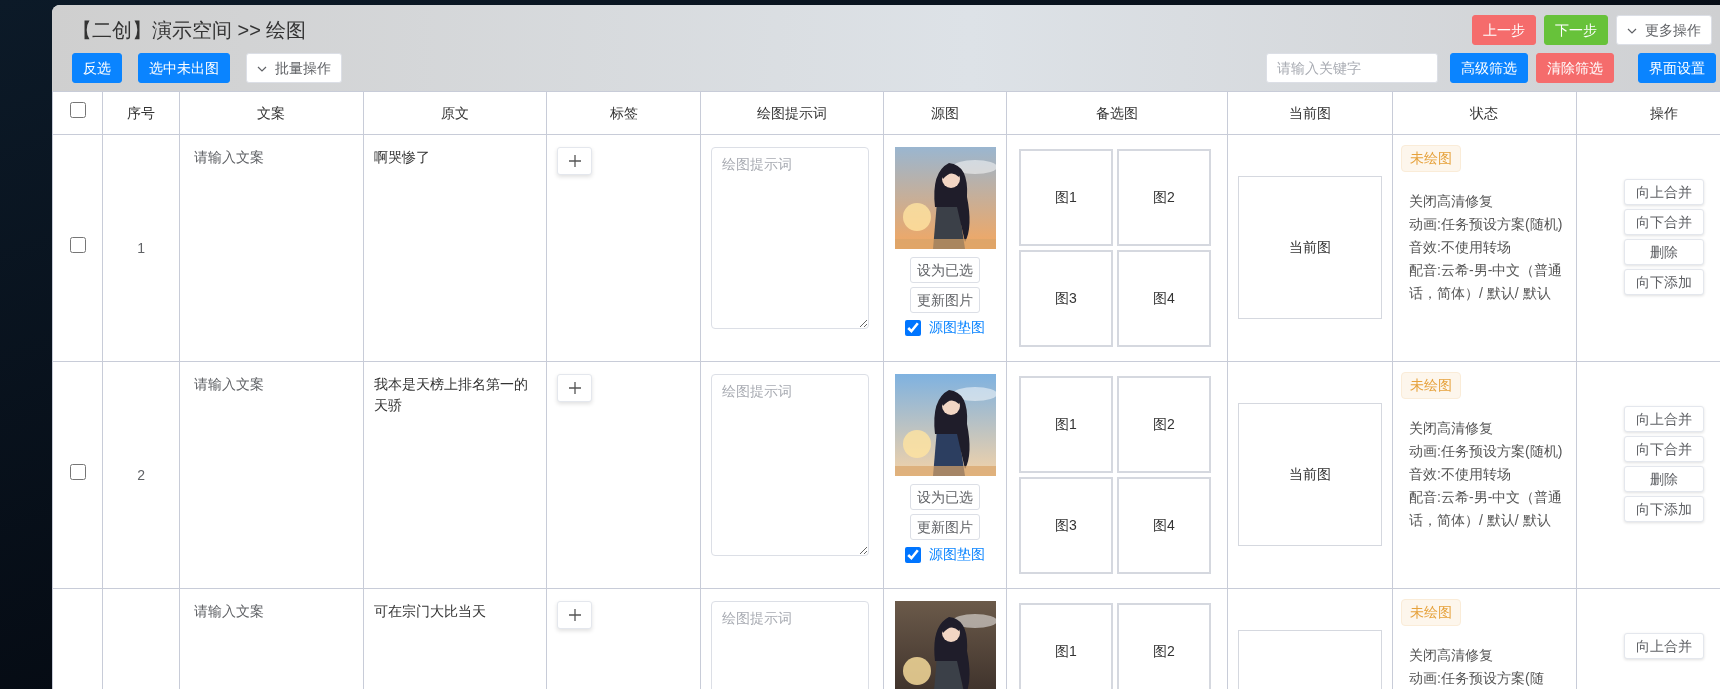  I want to click on original-text: 可在宗门大比当天, so click(430, 611).